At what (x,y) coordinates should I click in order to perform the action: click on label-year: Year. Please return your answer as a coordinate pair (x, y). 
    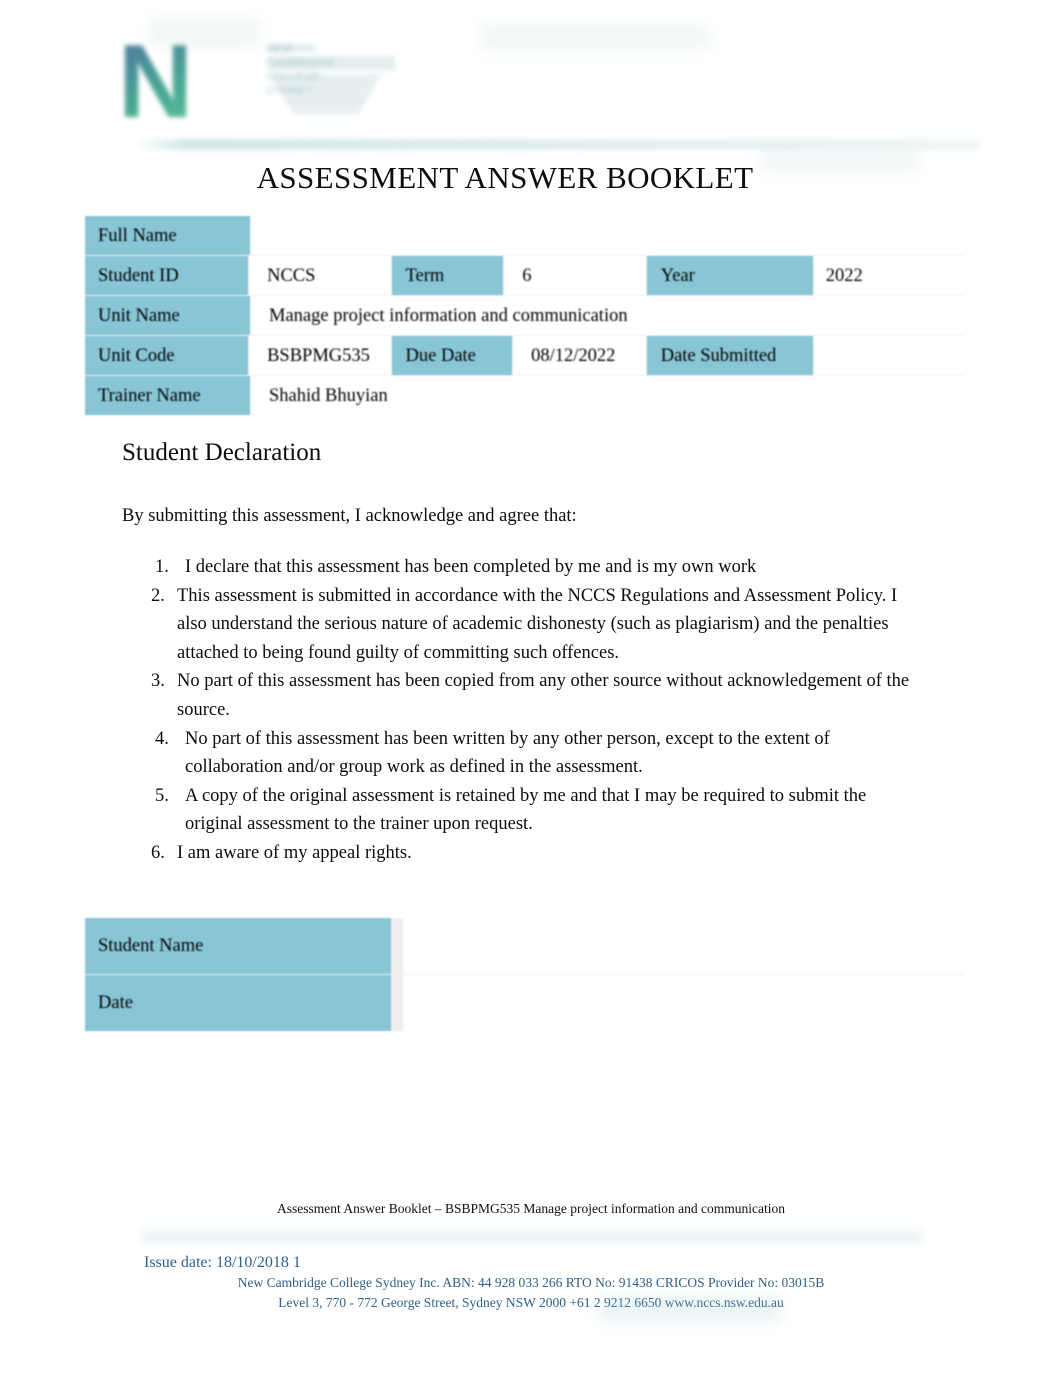
    Looking at the image, I should click on (729, 275).